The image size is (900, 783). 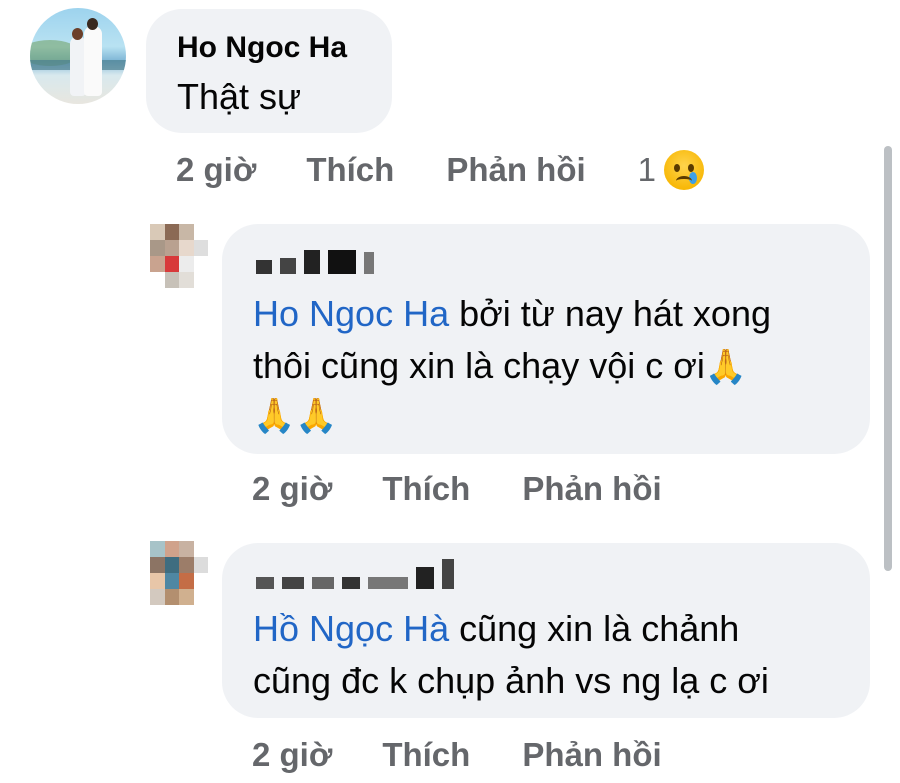 I want to click on comment-author: Ho Ngoc Ha, so click(x=262, y=48).